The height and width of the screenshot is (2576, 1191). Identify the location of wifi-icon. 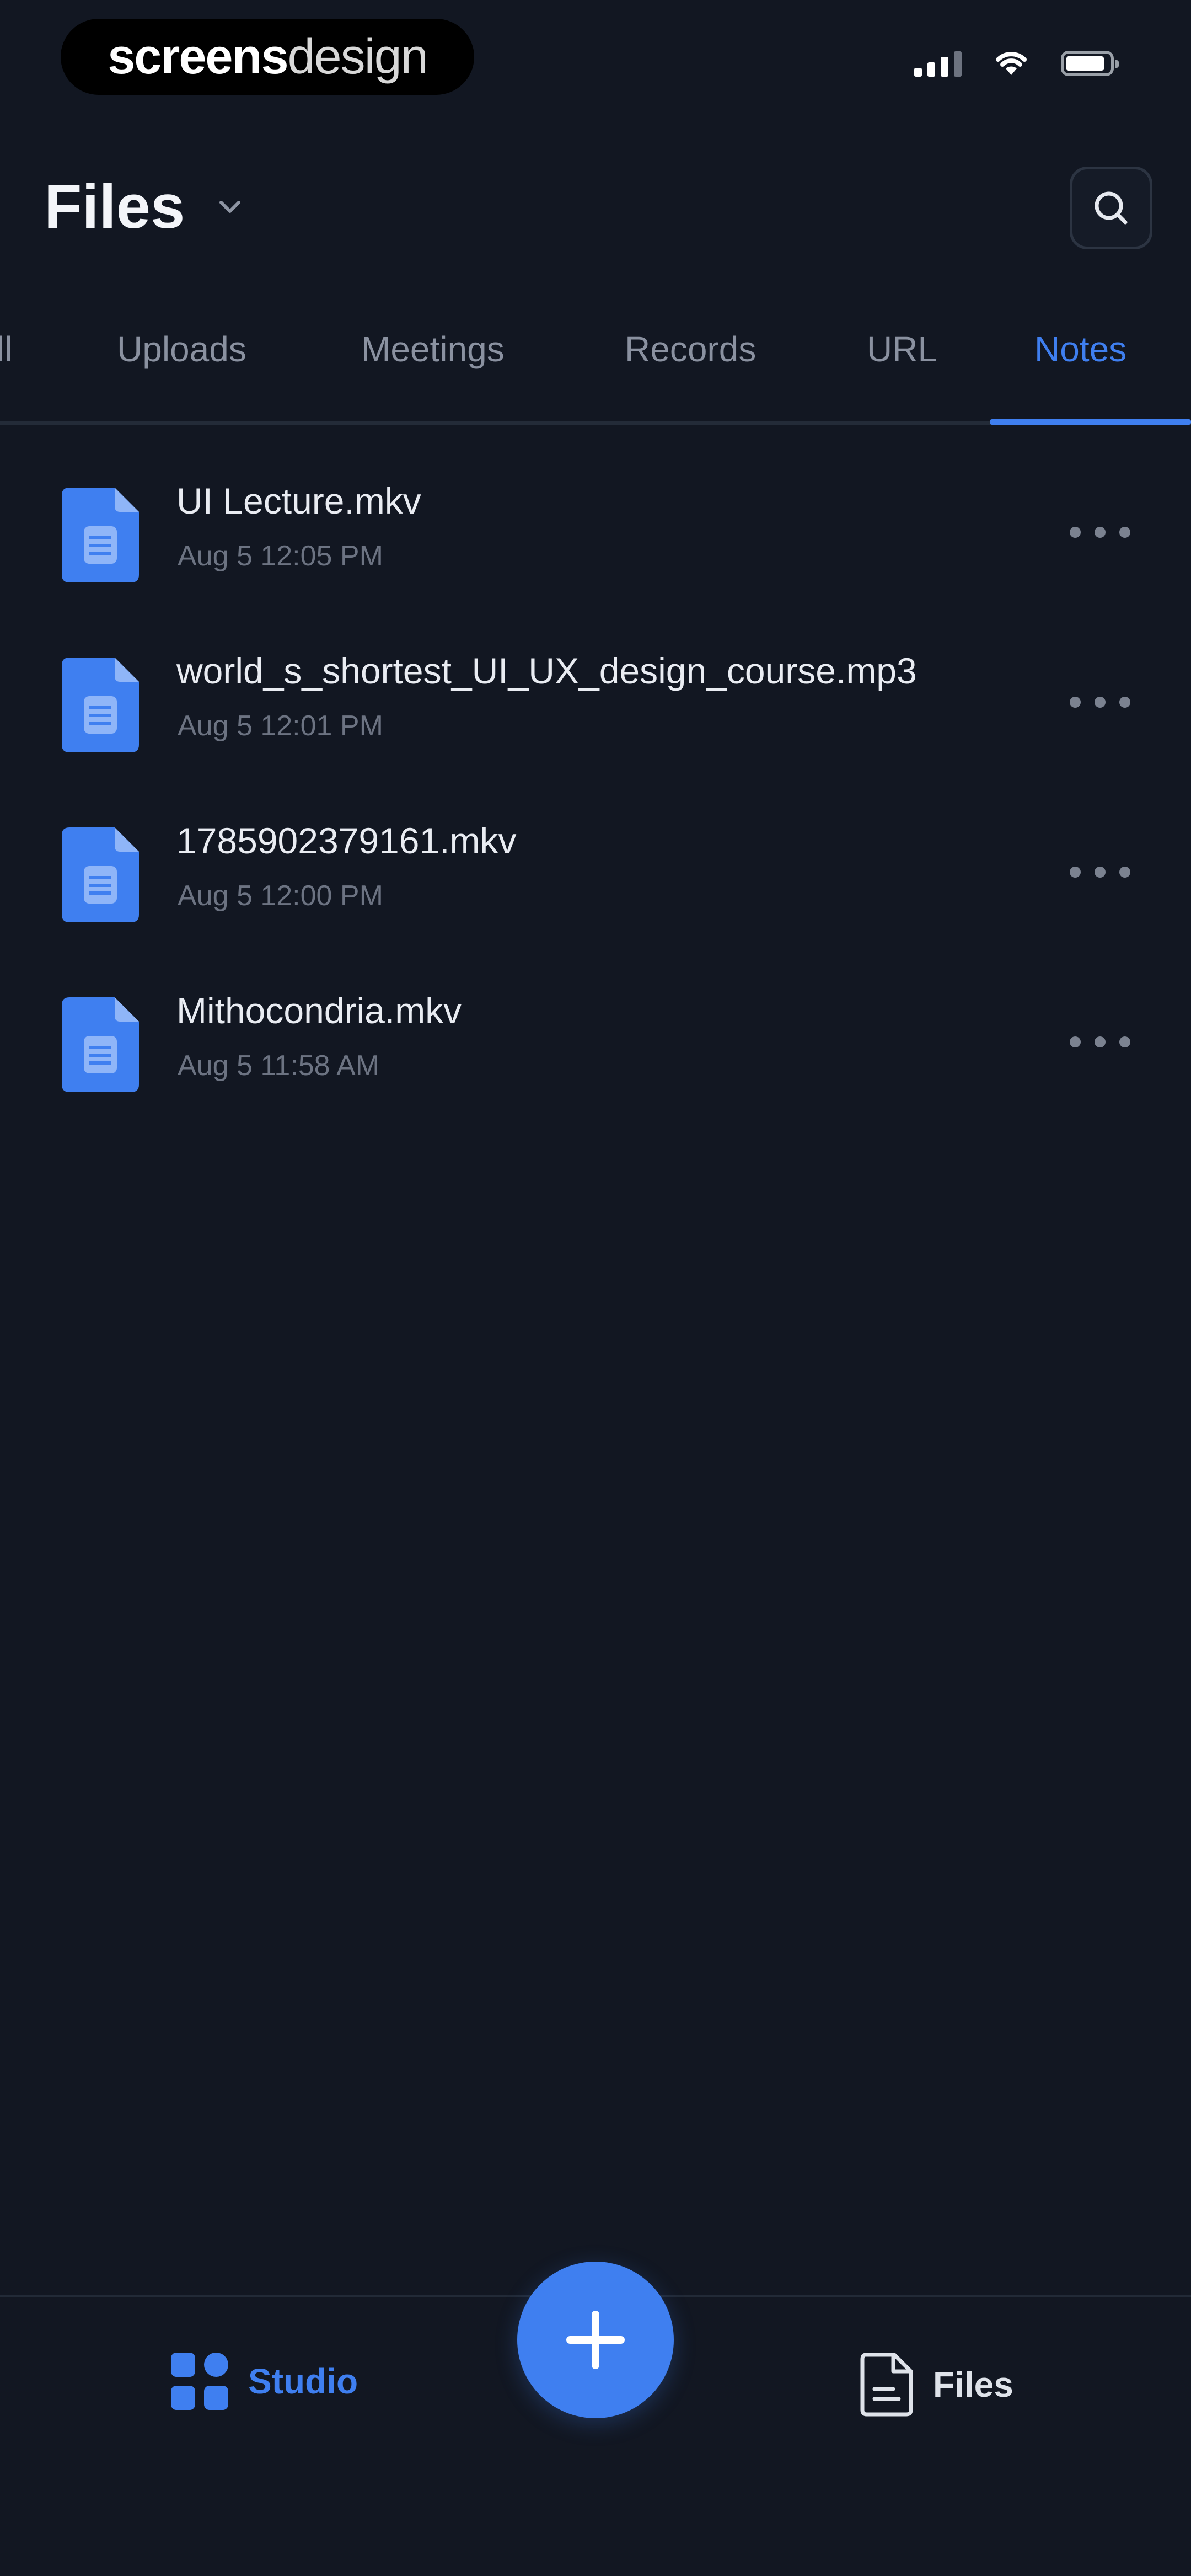
(1011, 63).